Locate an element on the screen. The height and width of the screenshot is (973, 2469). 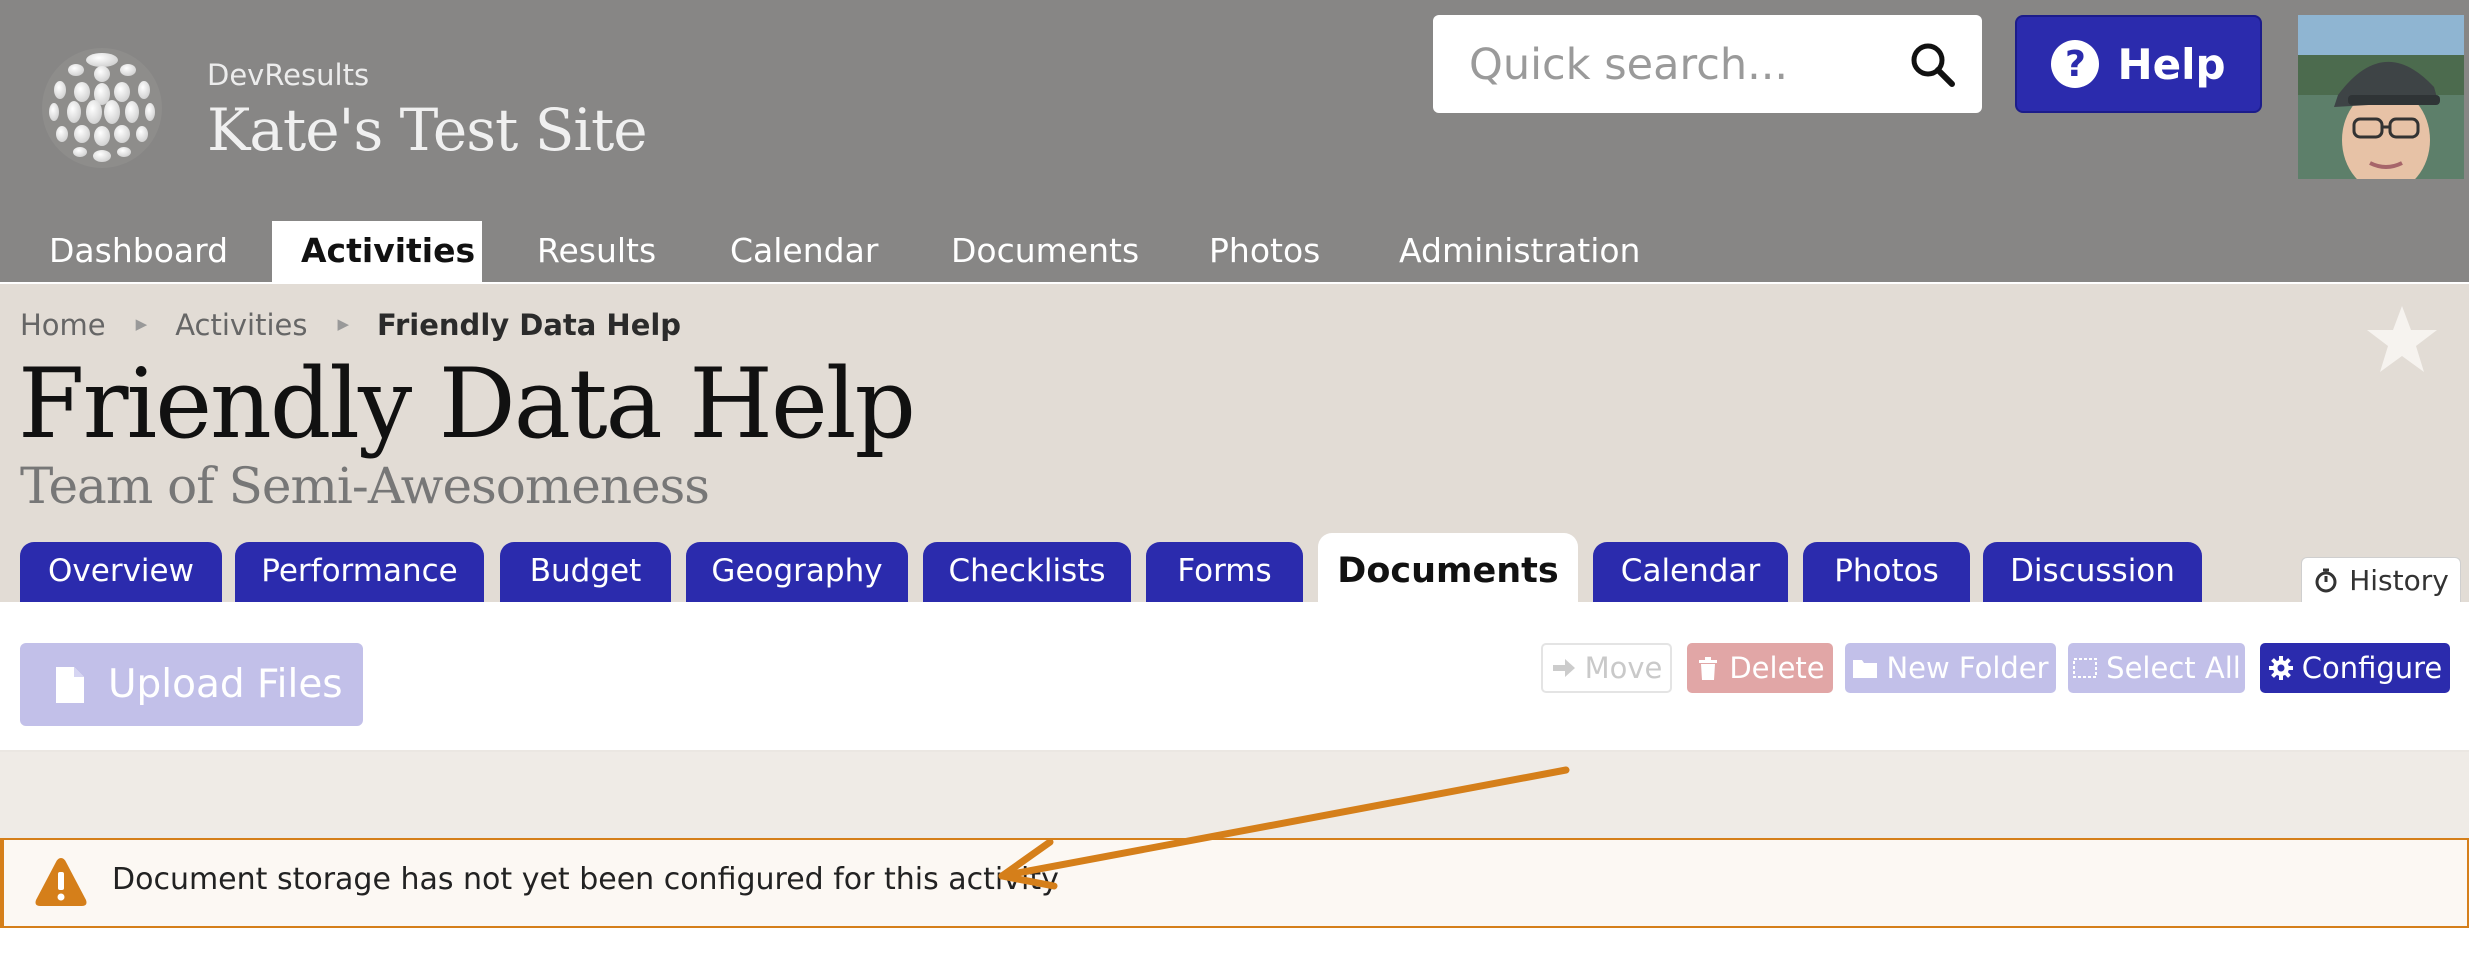
nav-results: Results is located at coordinates (596, 252).